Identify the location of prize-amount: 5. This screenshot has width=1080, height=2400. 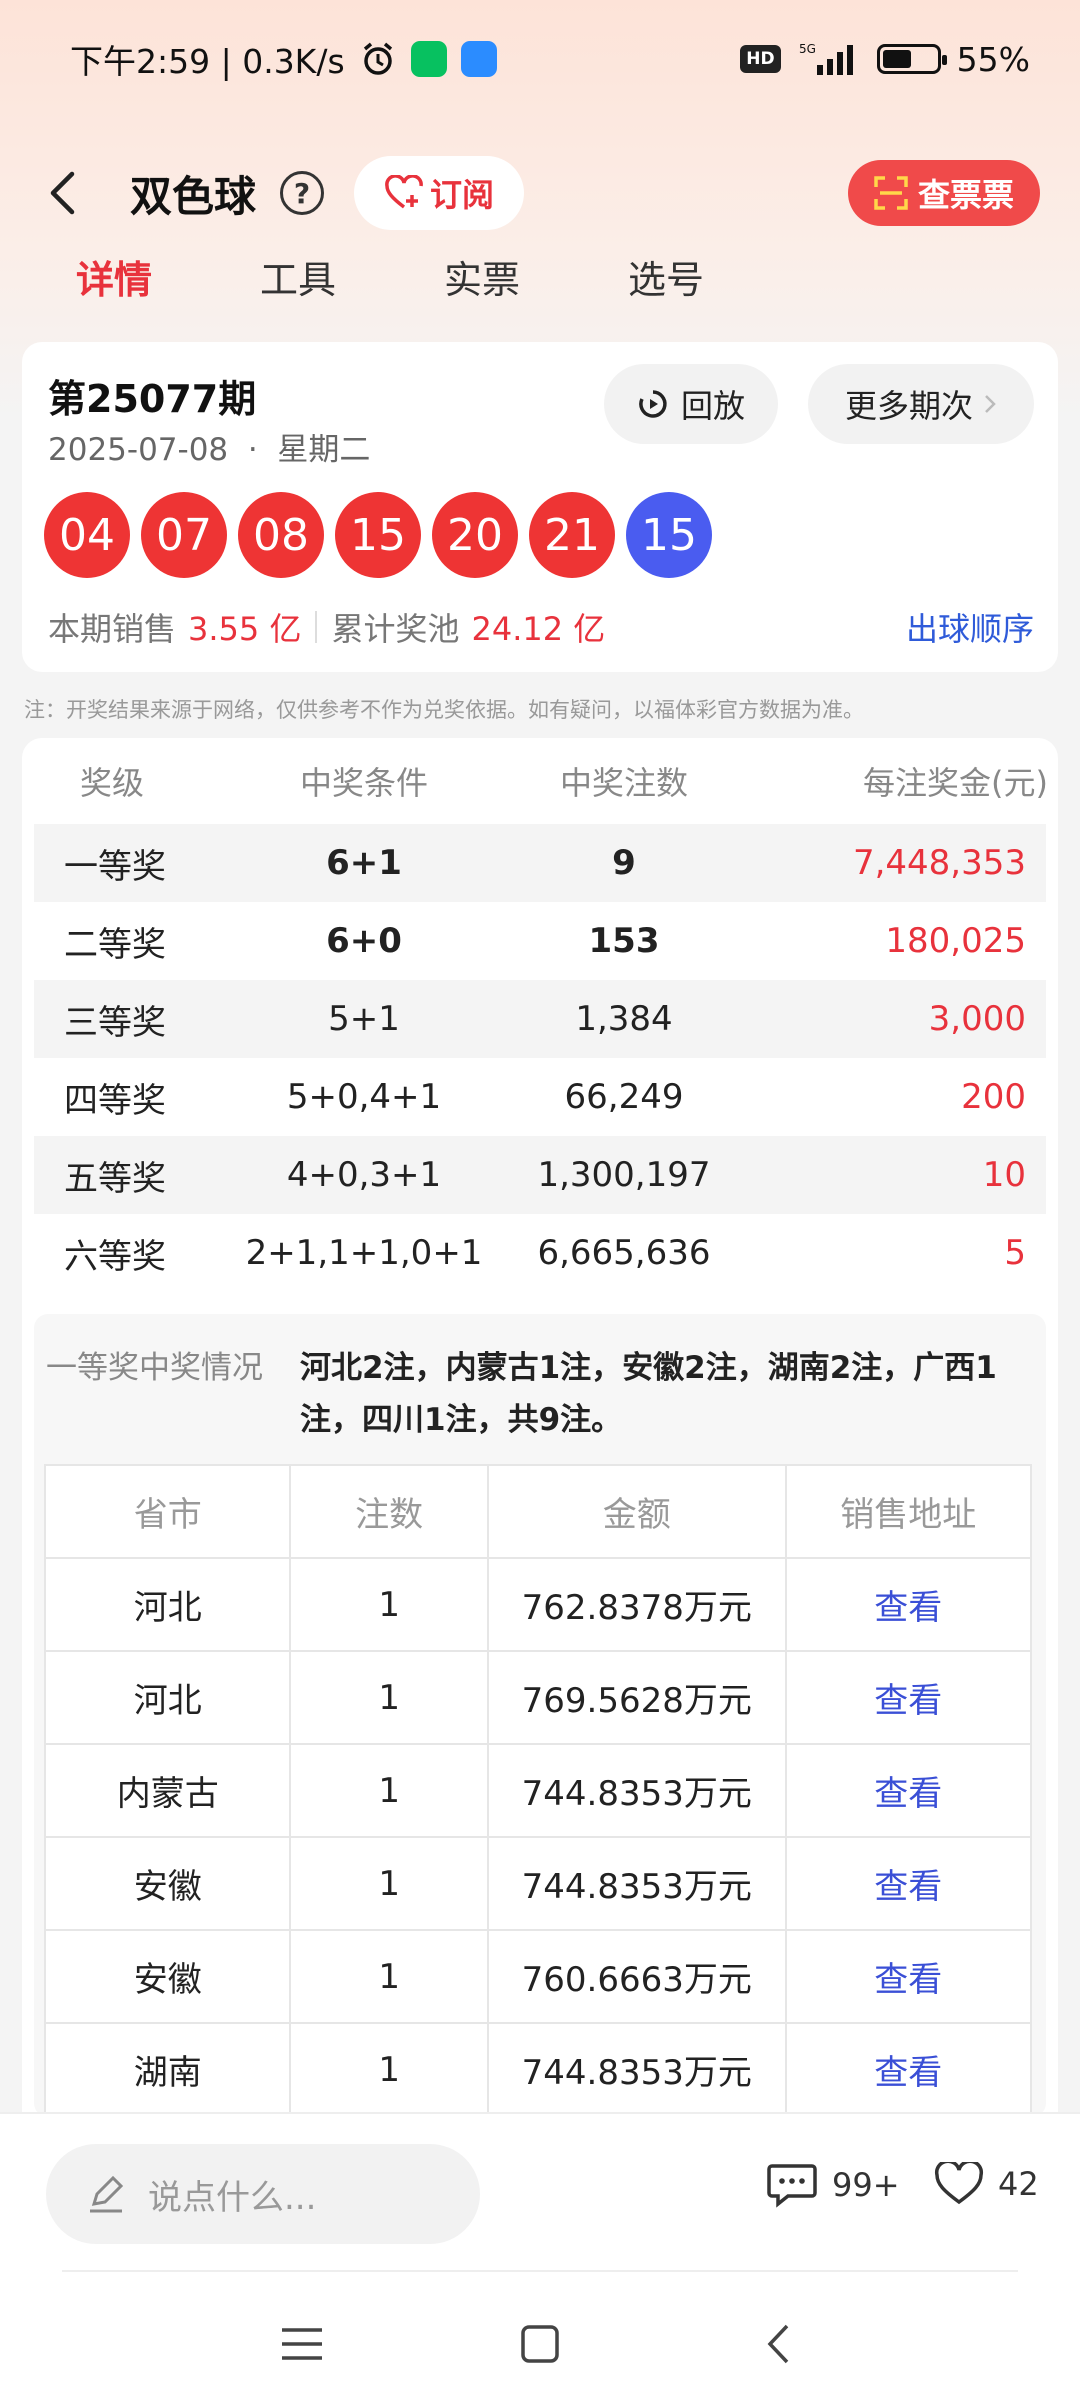
(1015, 1253).